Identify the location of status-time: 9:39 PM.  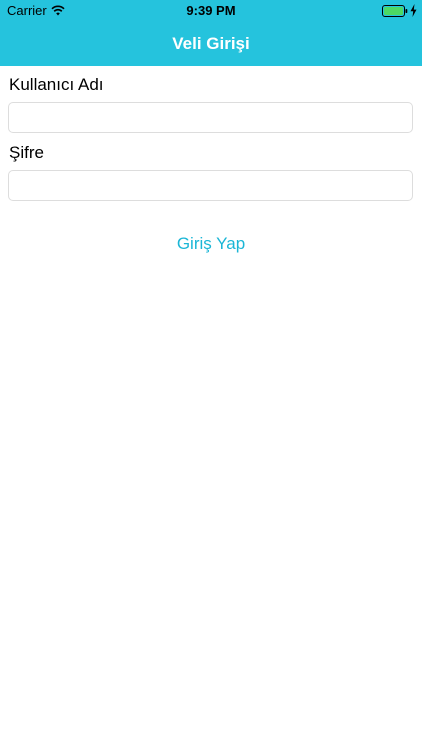
(211, 10).